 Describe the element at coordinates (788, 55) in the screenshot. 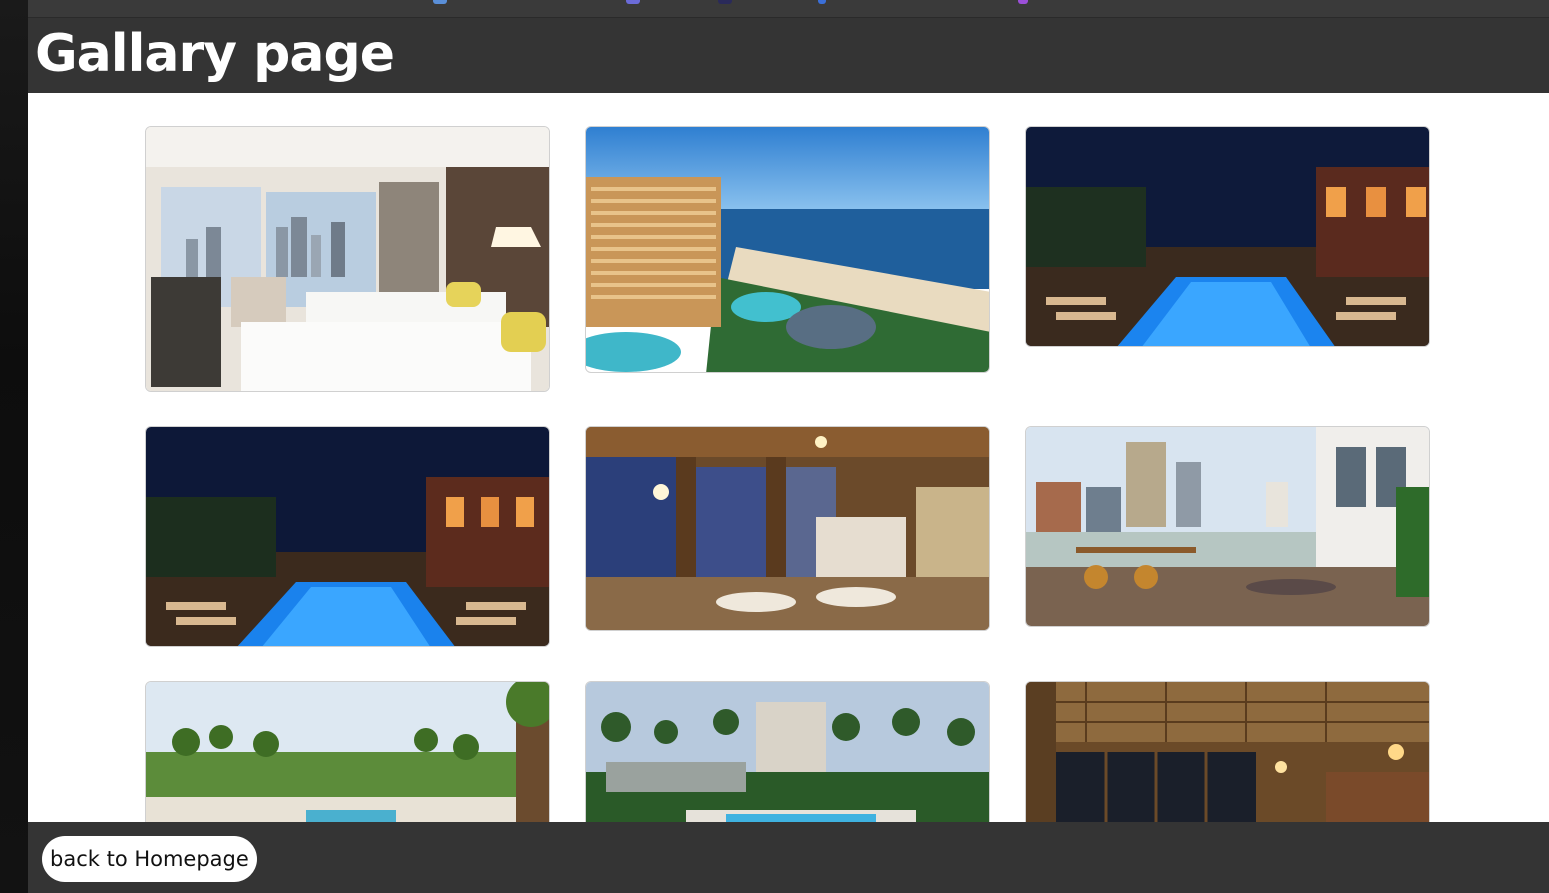

I see `page-header: Gallary page` at that location.